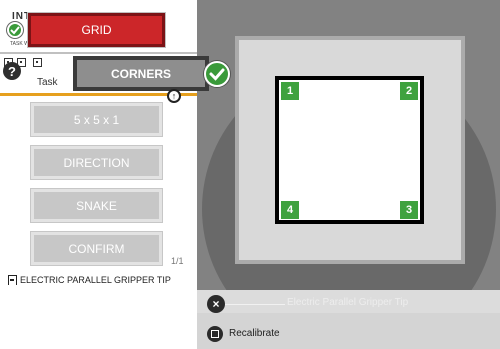 This screenshot has width=500, height=349. Describe the element at coordinates (177, 261) in the screenshot. I see `pagination-text: 1/1` at that location.